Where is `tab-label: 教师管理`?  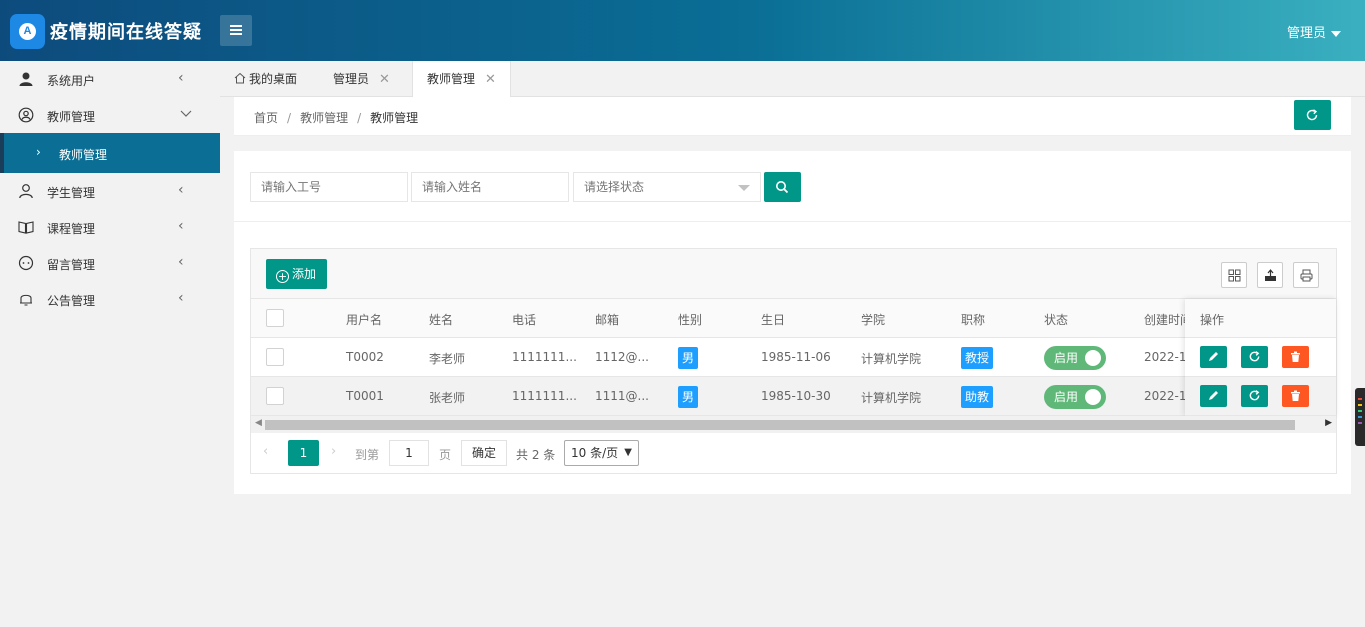
tab-label: 教师管理 is located at coordinates (451, 79).